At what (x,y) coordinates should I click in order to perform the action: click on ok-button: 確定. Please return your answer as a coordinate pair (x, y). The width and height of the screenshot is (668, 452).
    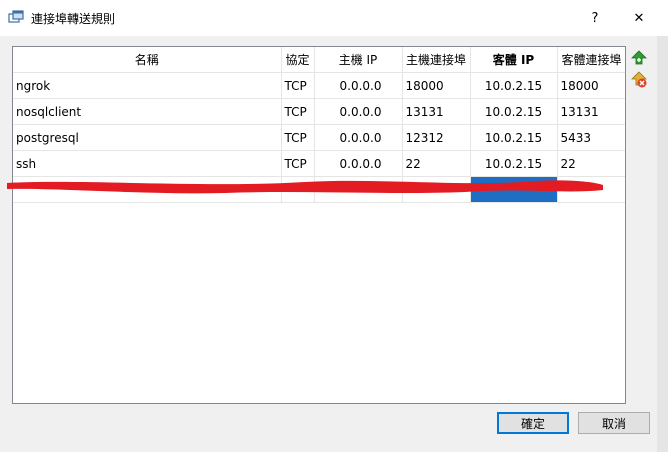
    Looking at the image, I should click on (533, 423).